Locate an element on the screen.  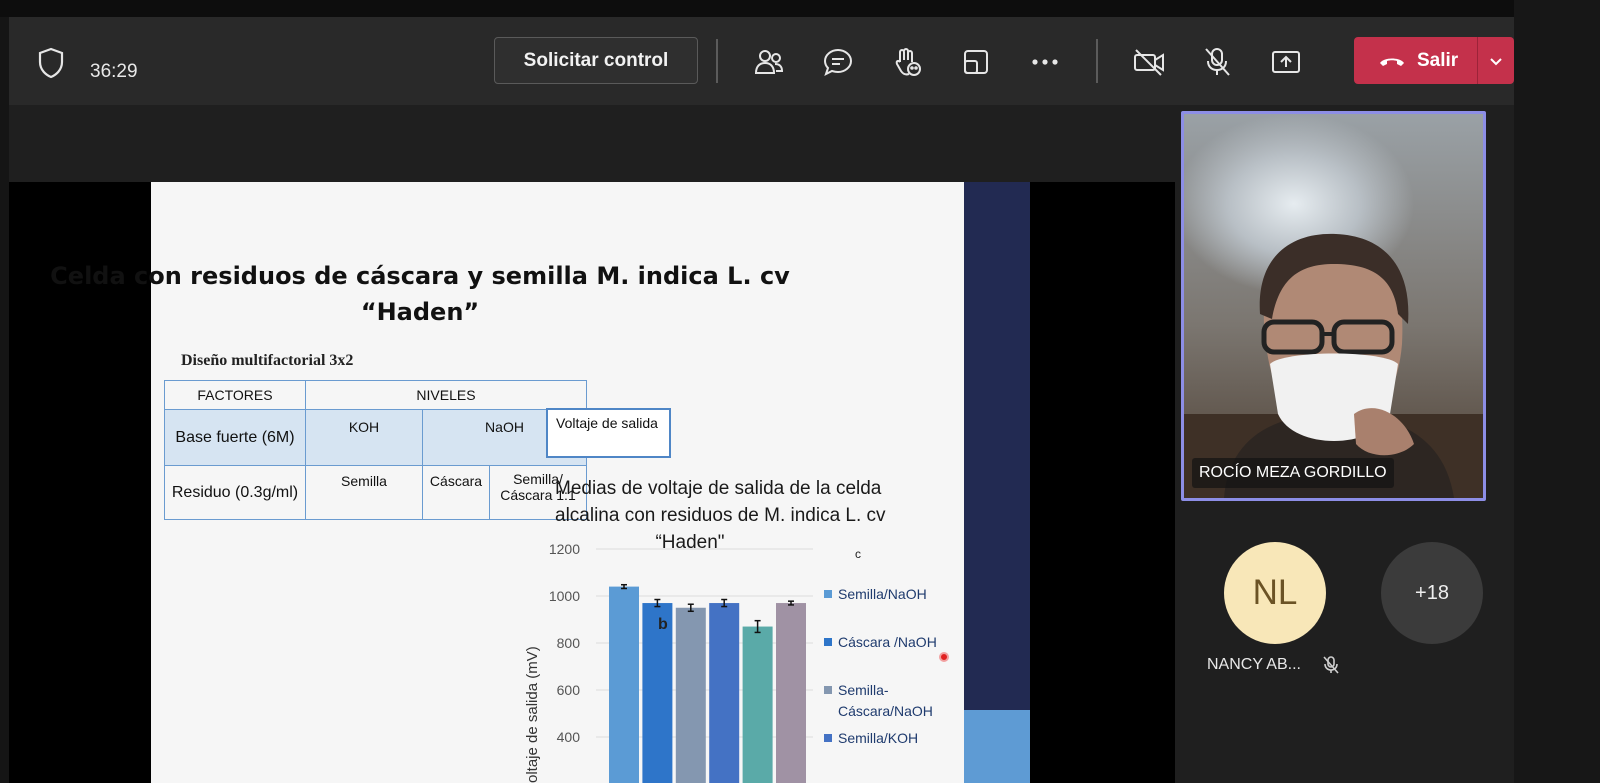
table-cell-semilla: Semilla is located at coordinates (364, 492).